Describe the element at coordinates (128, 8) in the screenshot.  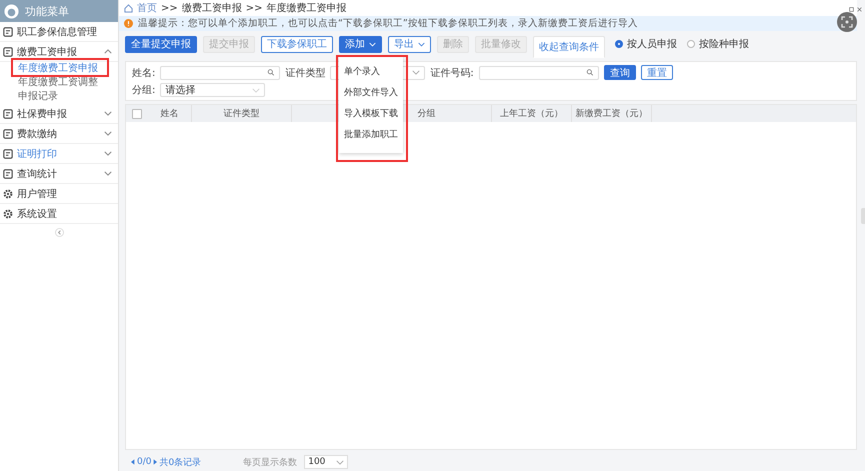
I see `home-icon` at that location.